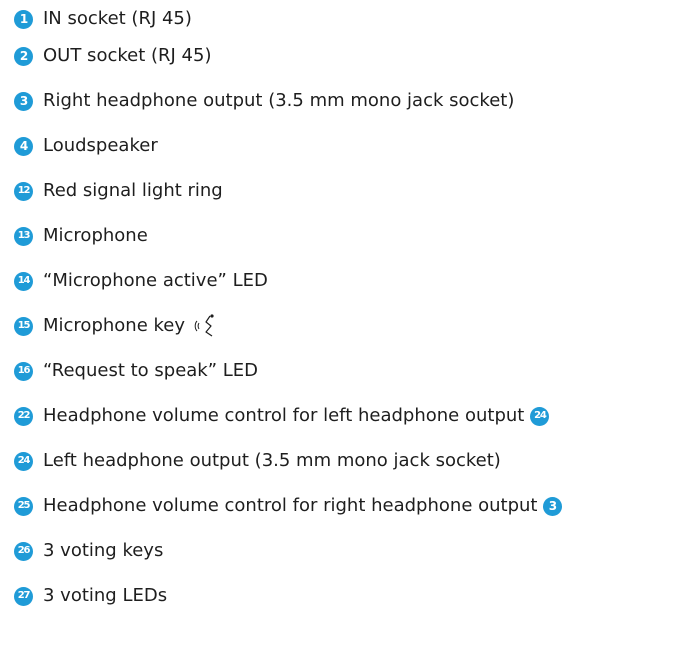  I want to click on legend-item-text: Microphone, so click(95, 235).